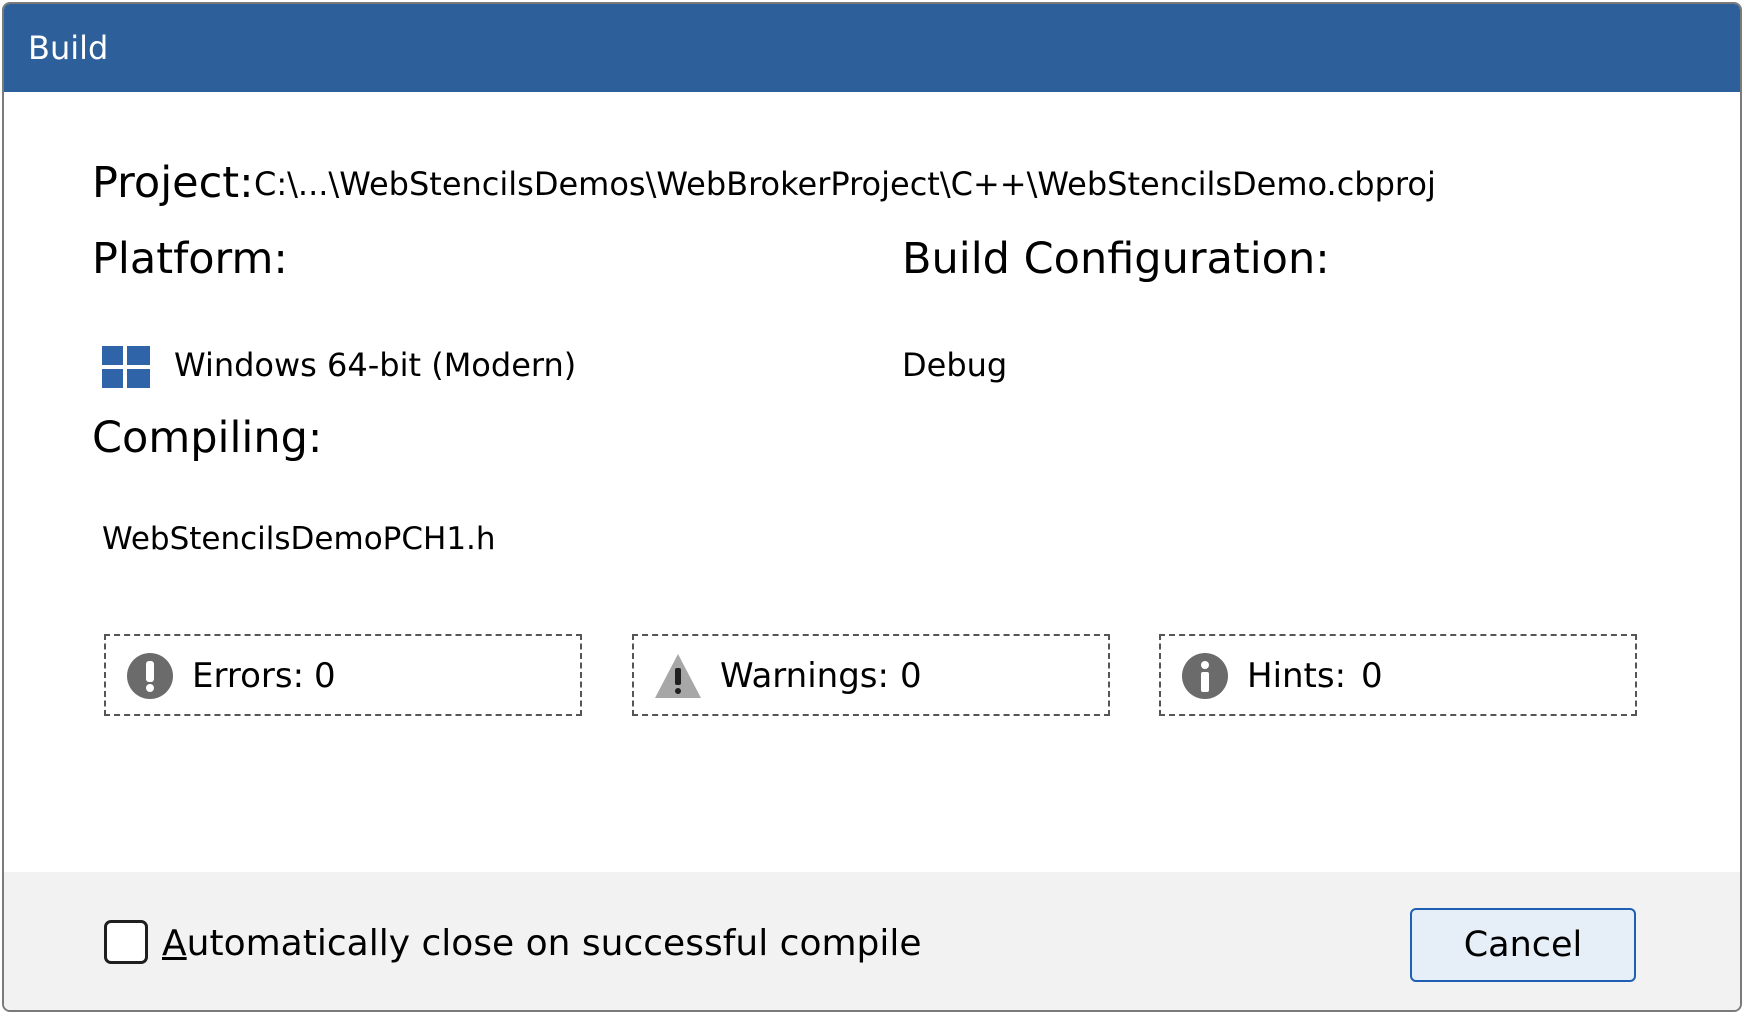 The height and width of the screenshot is (1018, 1748). What do you see at coordinates (68, 48) in the screenshot?
I see `window-title: Build` at bounding box center [68, 48].